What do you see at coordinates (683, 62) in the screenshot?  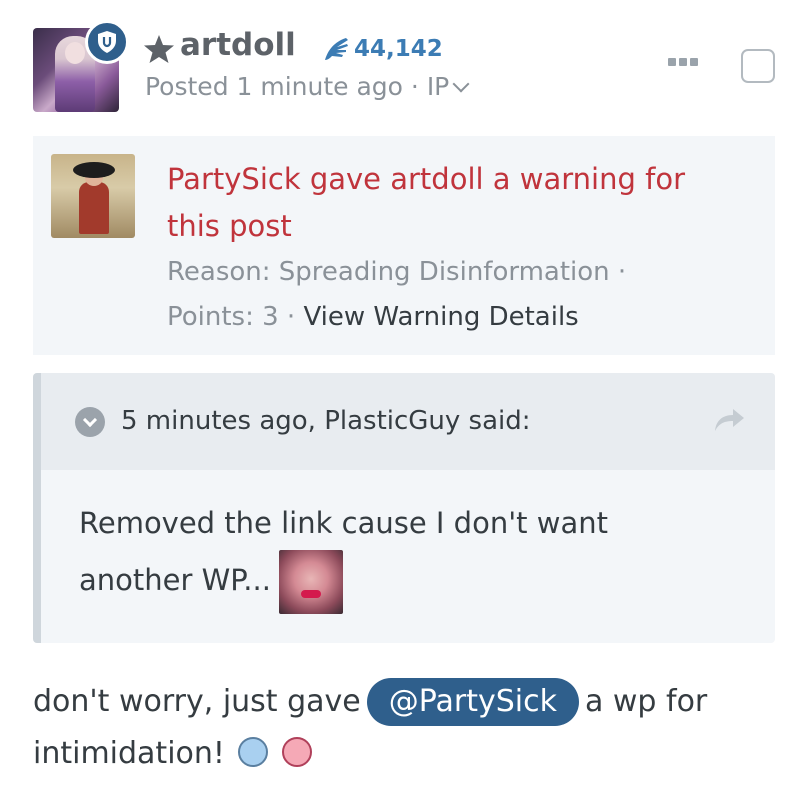 I see `more-options-icon` at bounding box center [683, 62].